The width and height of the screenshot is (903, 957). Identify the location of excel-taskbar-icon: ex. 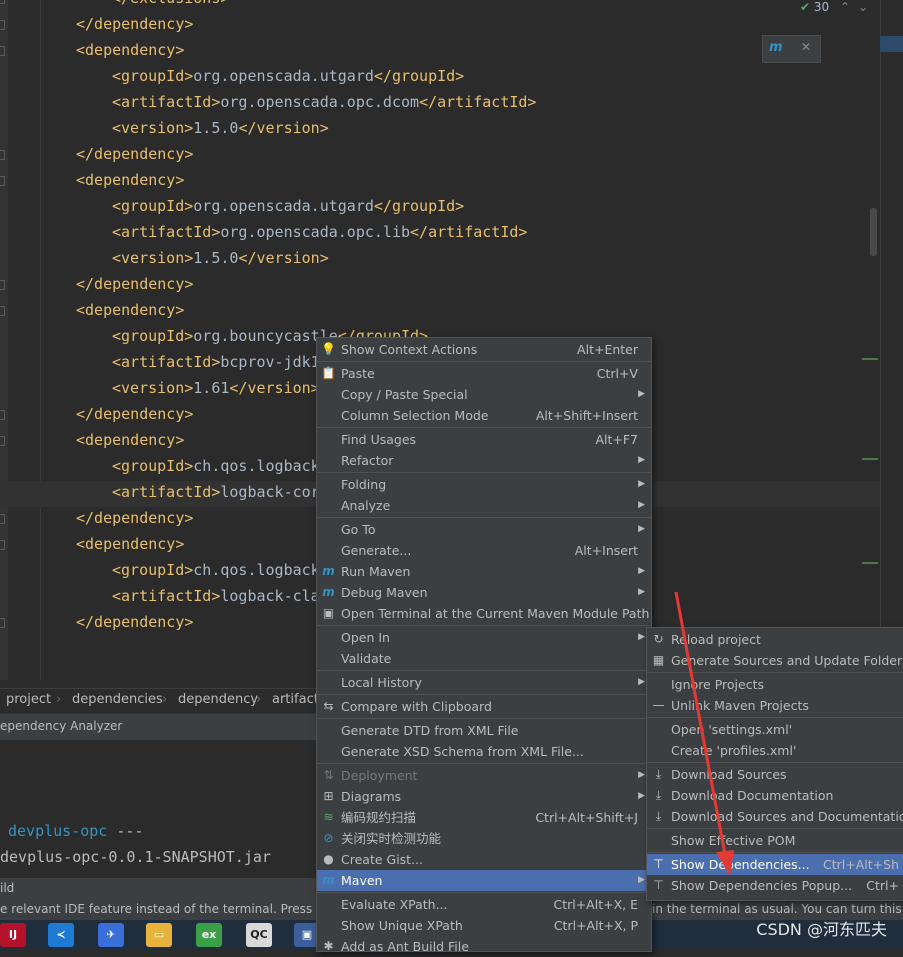
(209, 935).